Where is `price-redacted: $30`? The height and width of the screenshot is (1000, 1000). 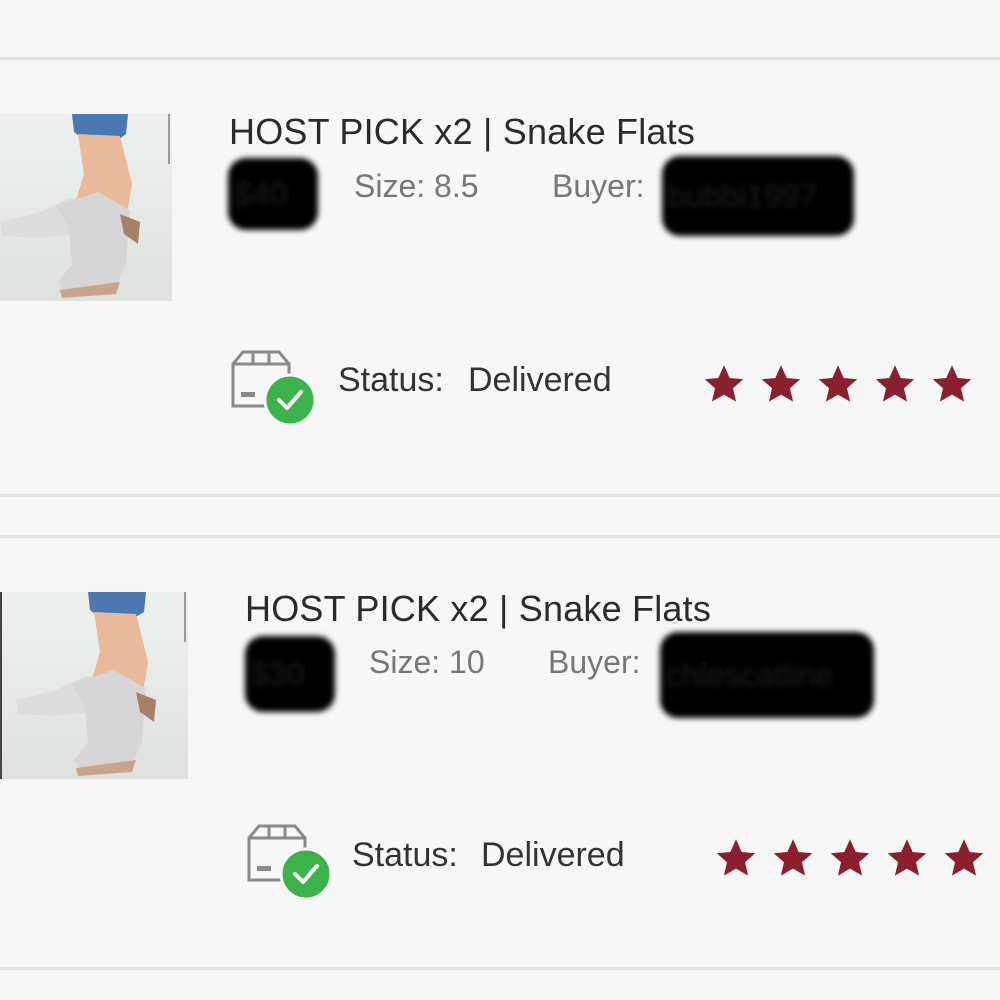 price-redacted: $30 is located at coordinates (290, 674).